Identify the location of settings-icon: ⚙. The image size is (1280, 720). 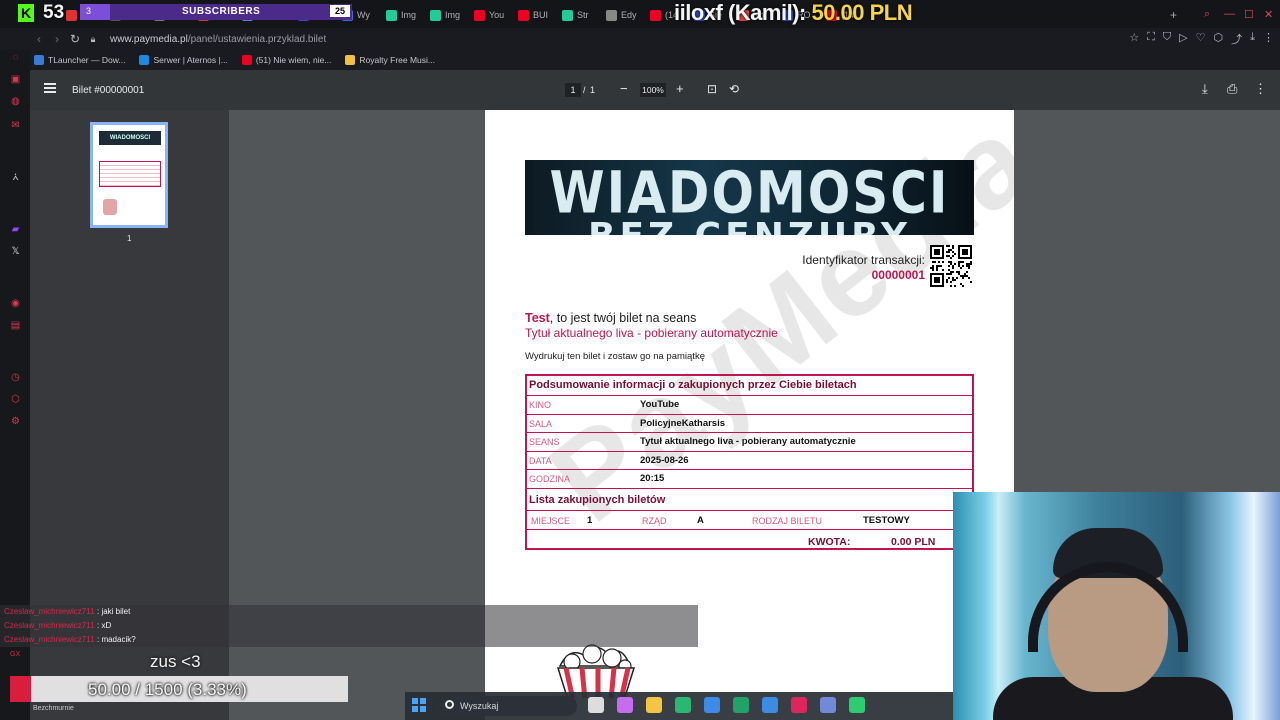
(15, 421).